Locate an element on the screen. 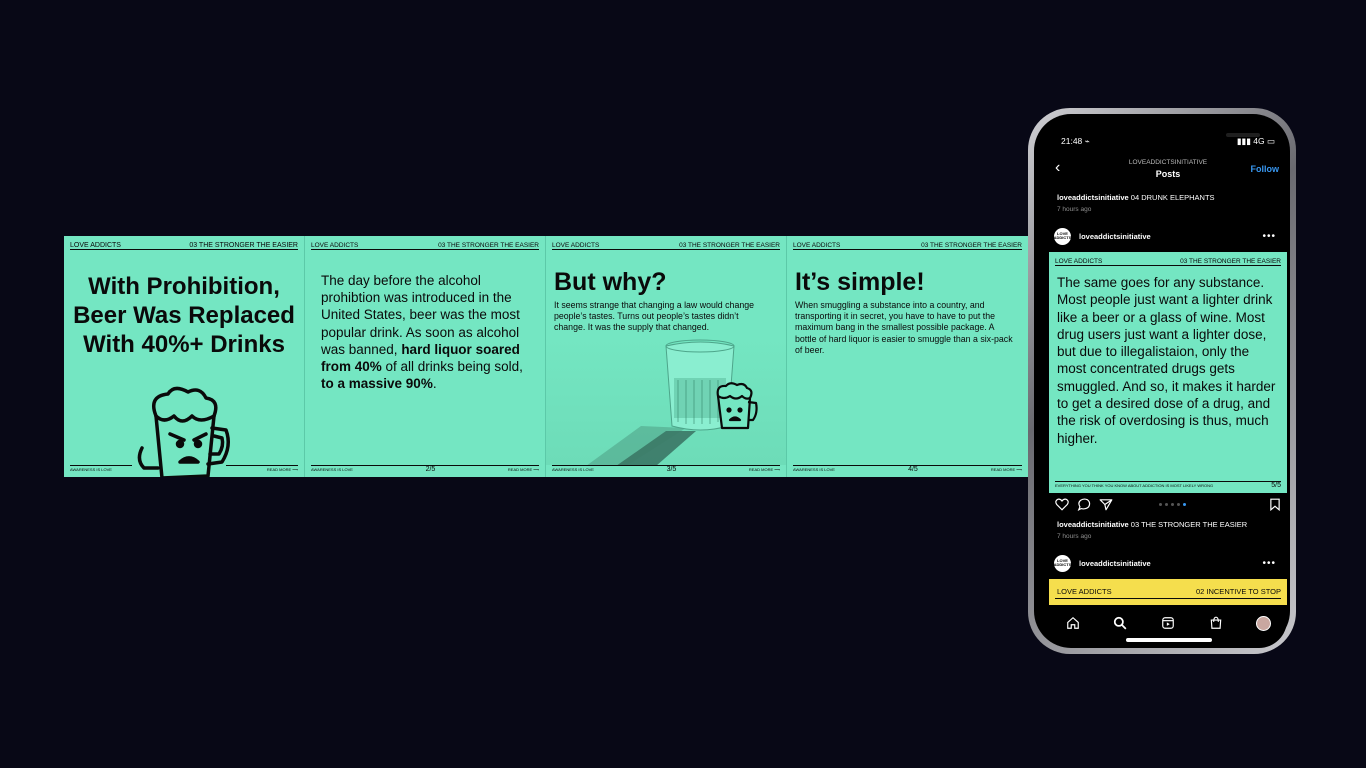  page-number: 5/5 is located at coordinates (1276, 485).